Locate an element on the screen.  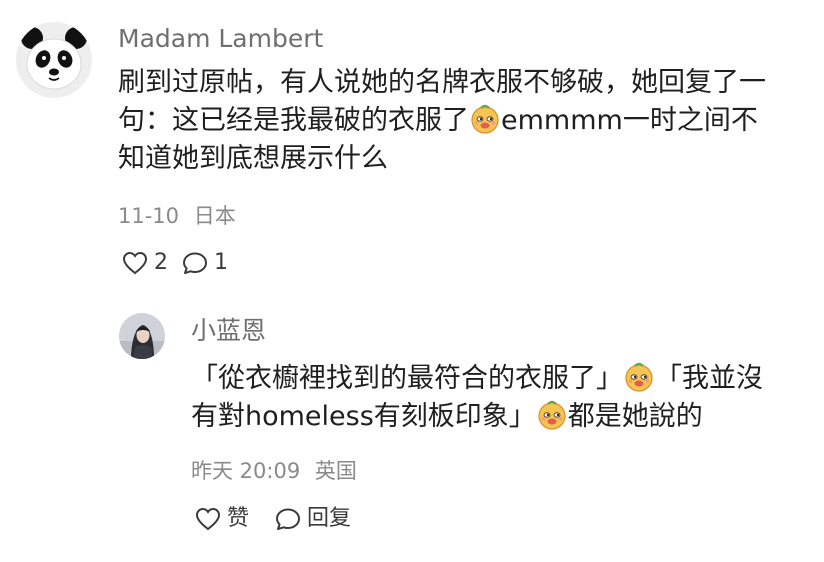
reply-text-segment: 都是她說的 is located at coordinates (635, 416).